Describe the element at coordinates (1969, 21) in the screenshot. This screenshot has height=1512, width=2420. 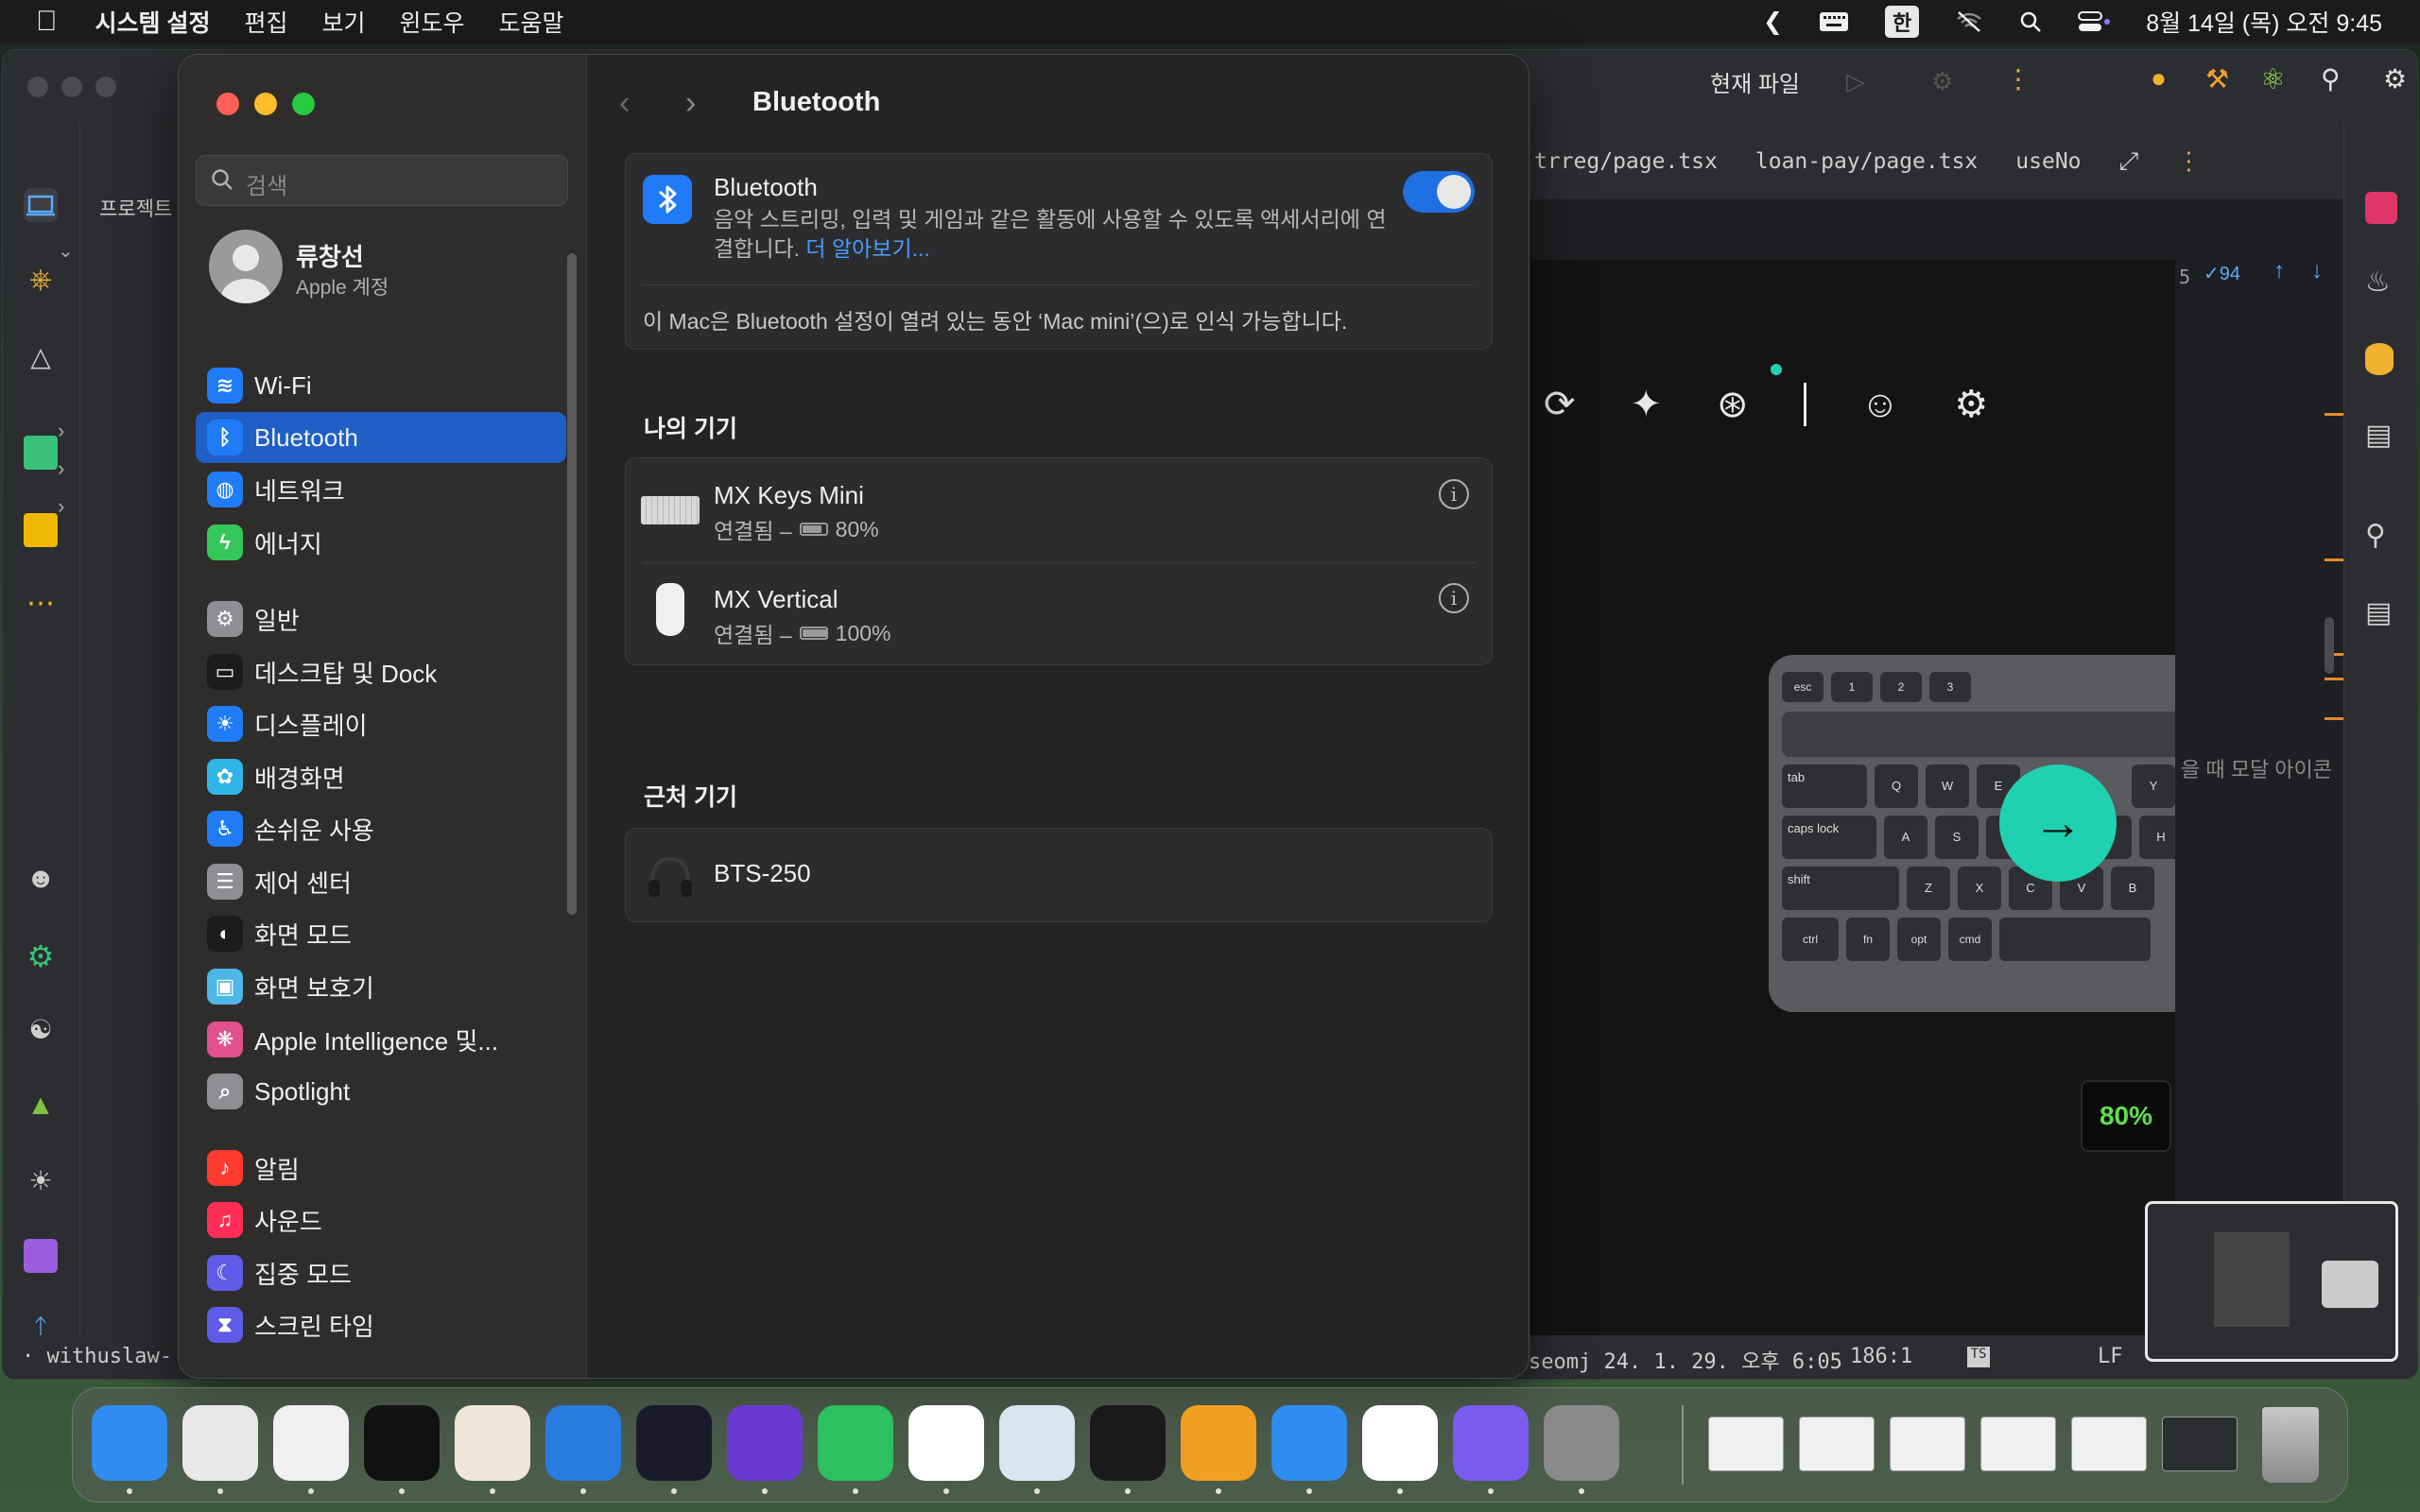
I see `wifi-off-icon` at that location.